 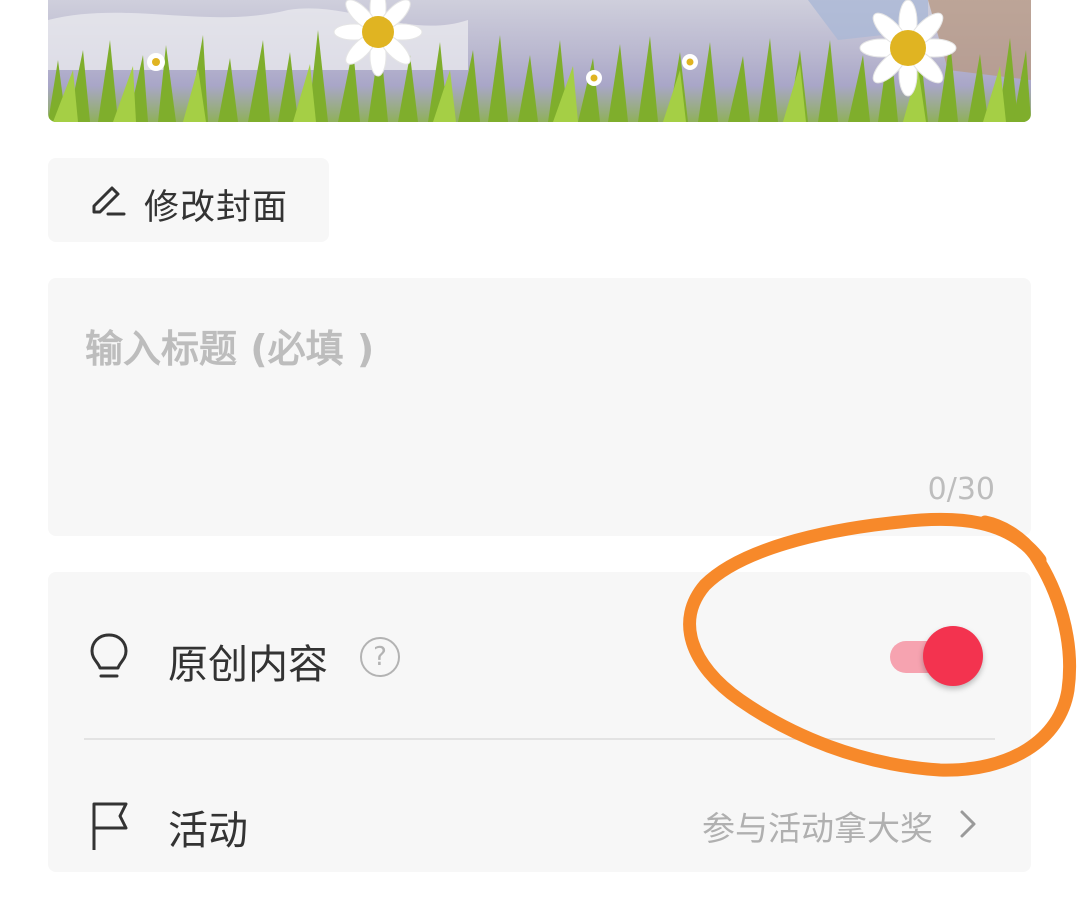 I want to click on original-content-toggle, so click(x=938, y=657).